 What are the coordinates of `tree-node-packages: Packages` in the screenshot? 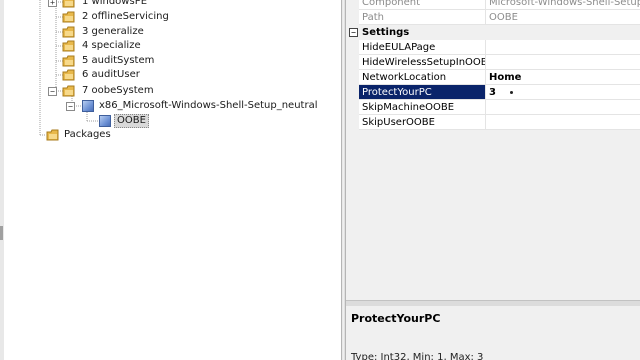 It's located at (170, 135).